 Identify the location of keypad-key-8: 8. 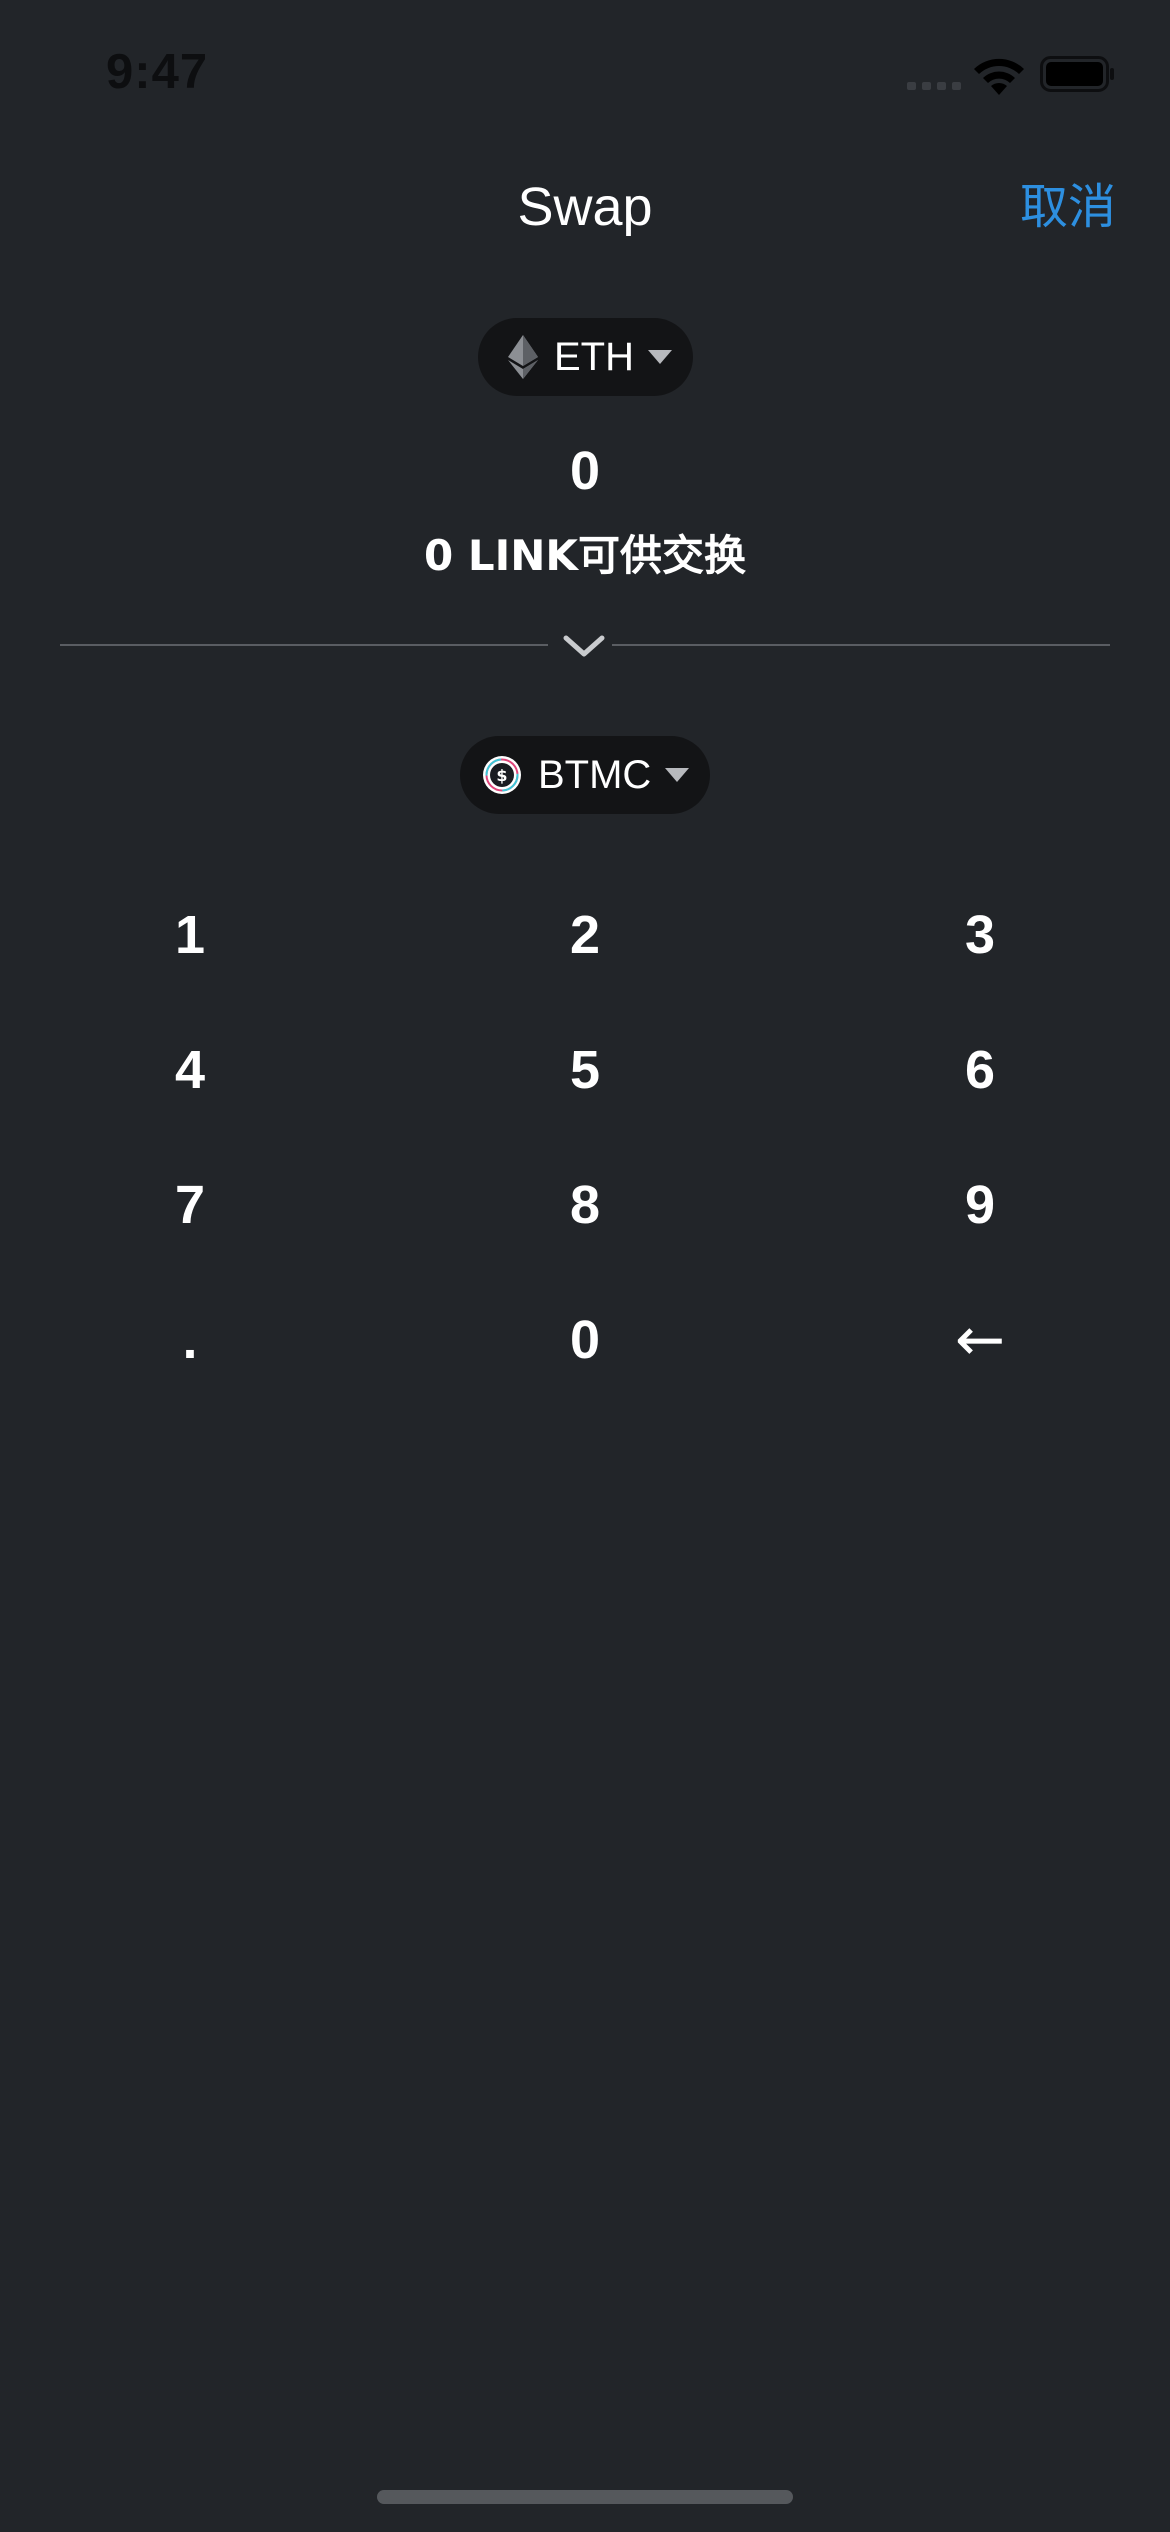
(585, 1205).